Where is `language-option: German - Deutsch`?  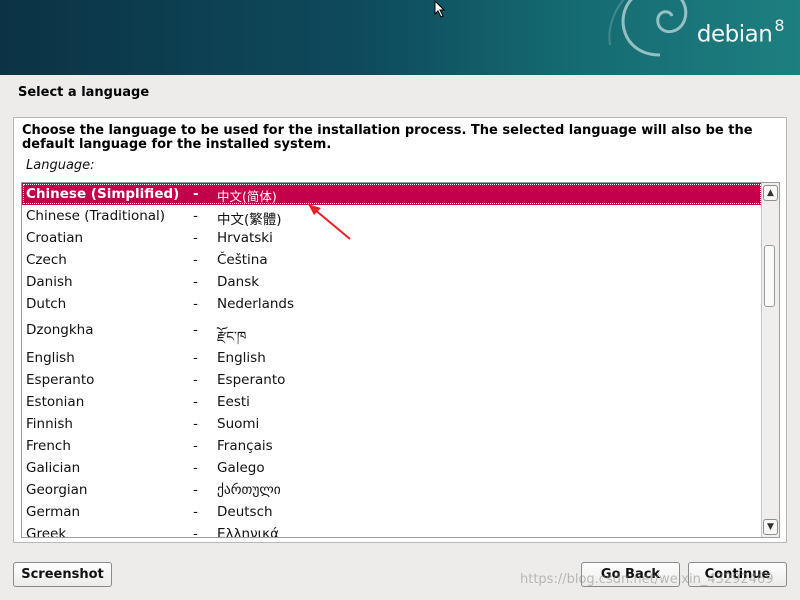
language-option: German - Deutsch is located at coordinates (392, 512).